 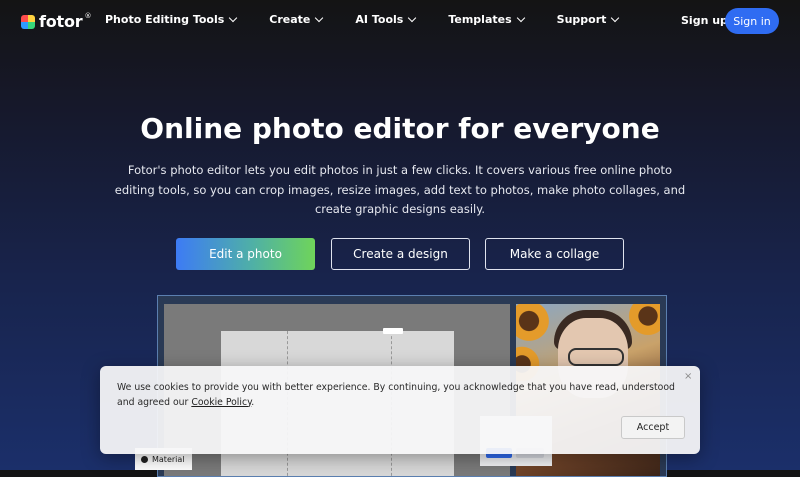 I want to click on menu-ai-tools: AI Tools, so click(x=386, y=19).